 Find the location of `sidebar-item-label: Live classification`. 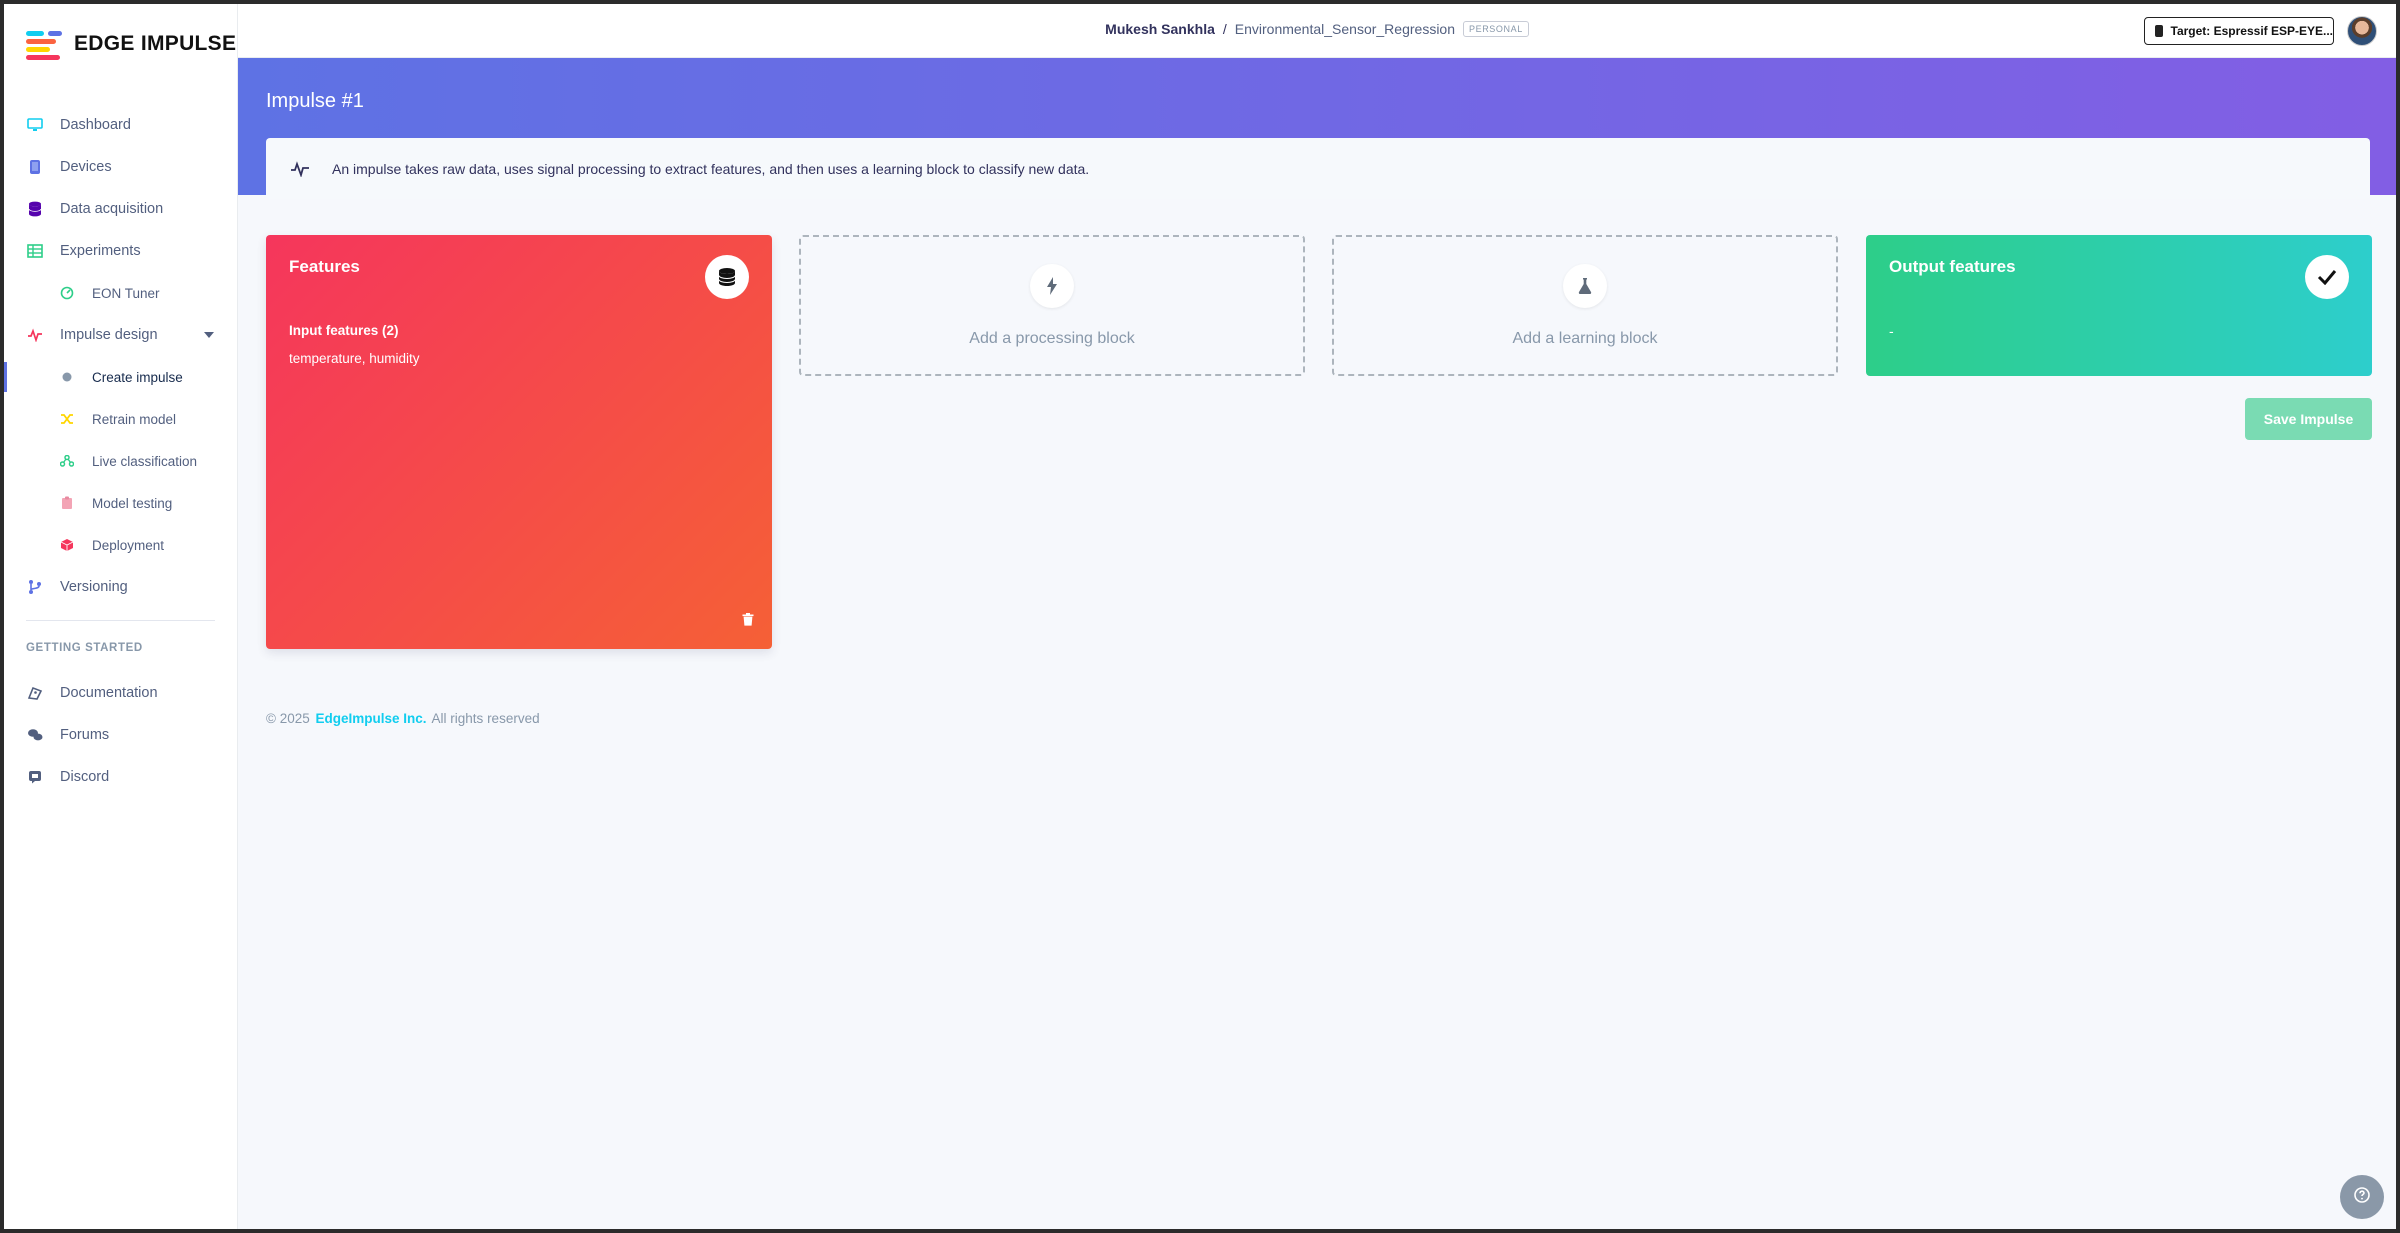

sidebar-item-label: Live classification is located at coordinates (145, 461).